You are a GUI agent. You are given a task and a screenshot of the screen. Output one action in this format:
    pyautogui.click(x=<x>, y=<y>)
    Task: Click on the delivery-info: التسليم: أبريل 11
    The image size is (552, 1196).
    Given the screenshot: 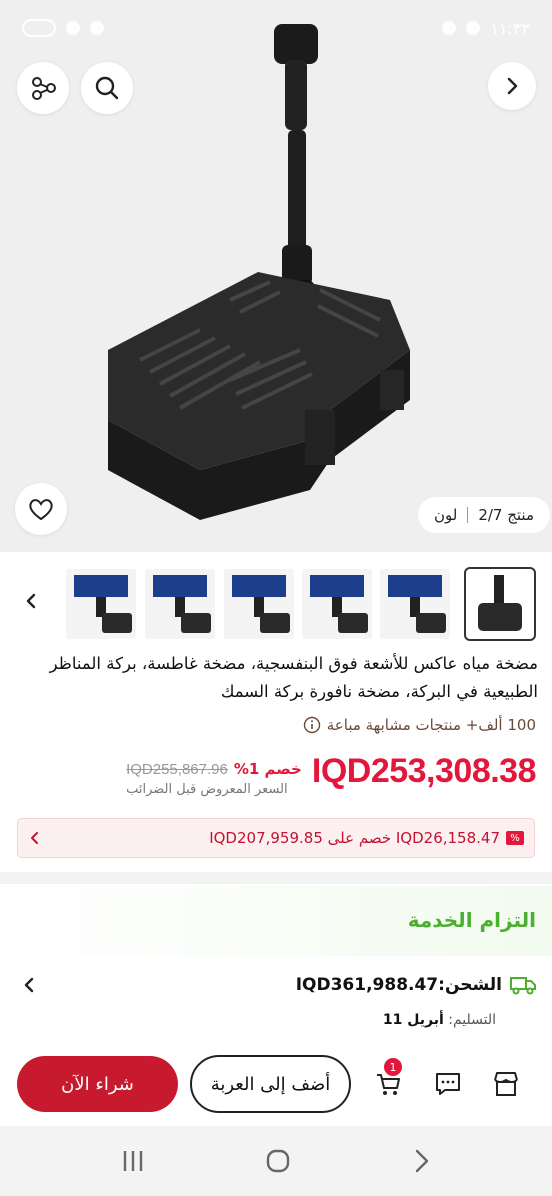 What is the action you would take?
    pyautogui.click(x=439, y=1020)
    